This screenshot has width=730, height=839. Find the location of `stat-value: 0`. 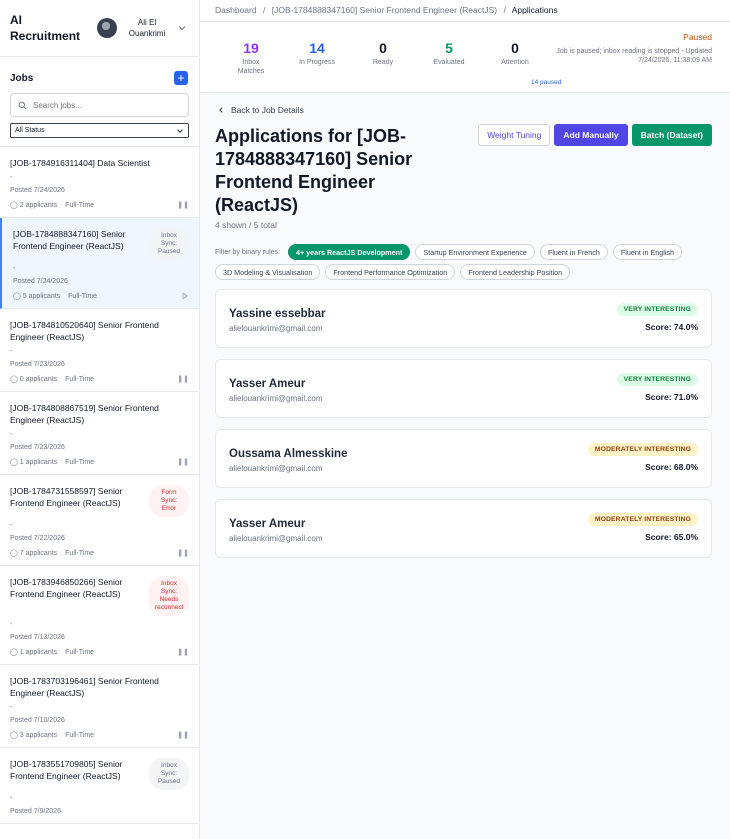

stat-value: 0 is located at coordinates (383, 48).